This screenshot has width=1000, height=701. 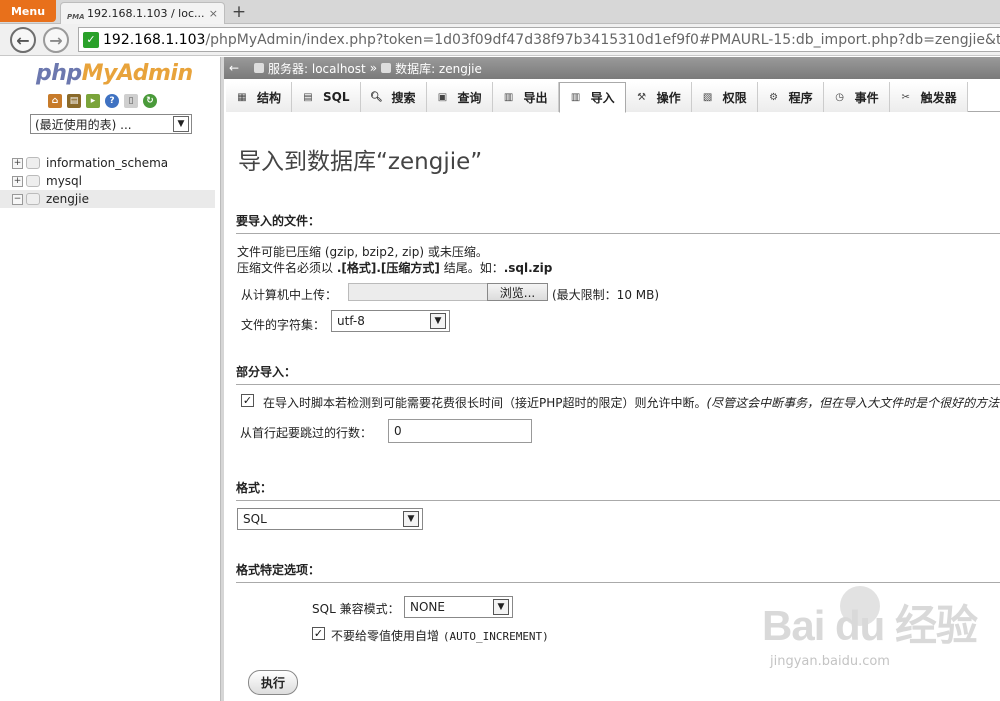 What do you see at coordinates (398, 431) in the screenshot?
I see `skip-rows-value: 0` at bounding box center [398, 431].